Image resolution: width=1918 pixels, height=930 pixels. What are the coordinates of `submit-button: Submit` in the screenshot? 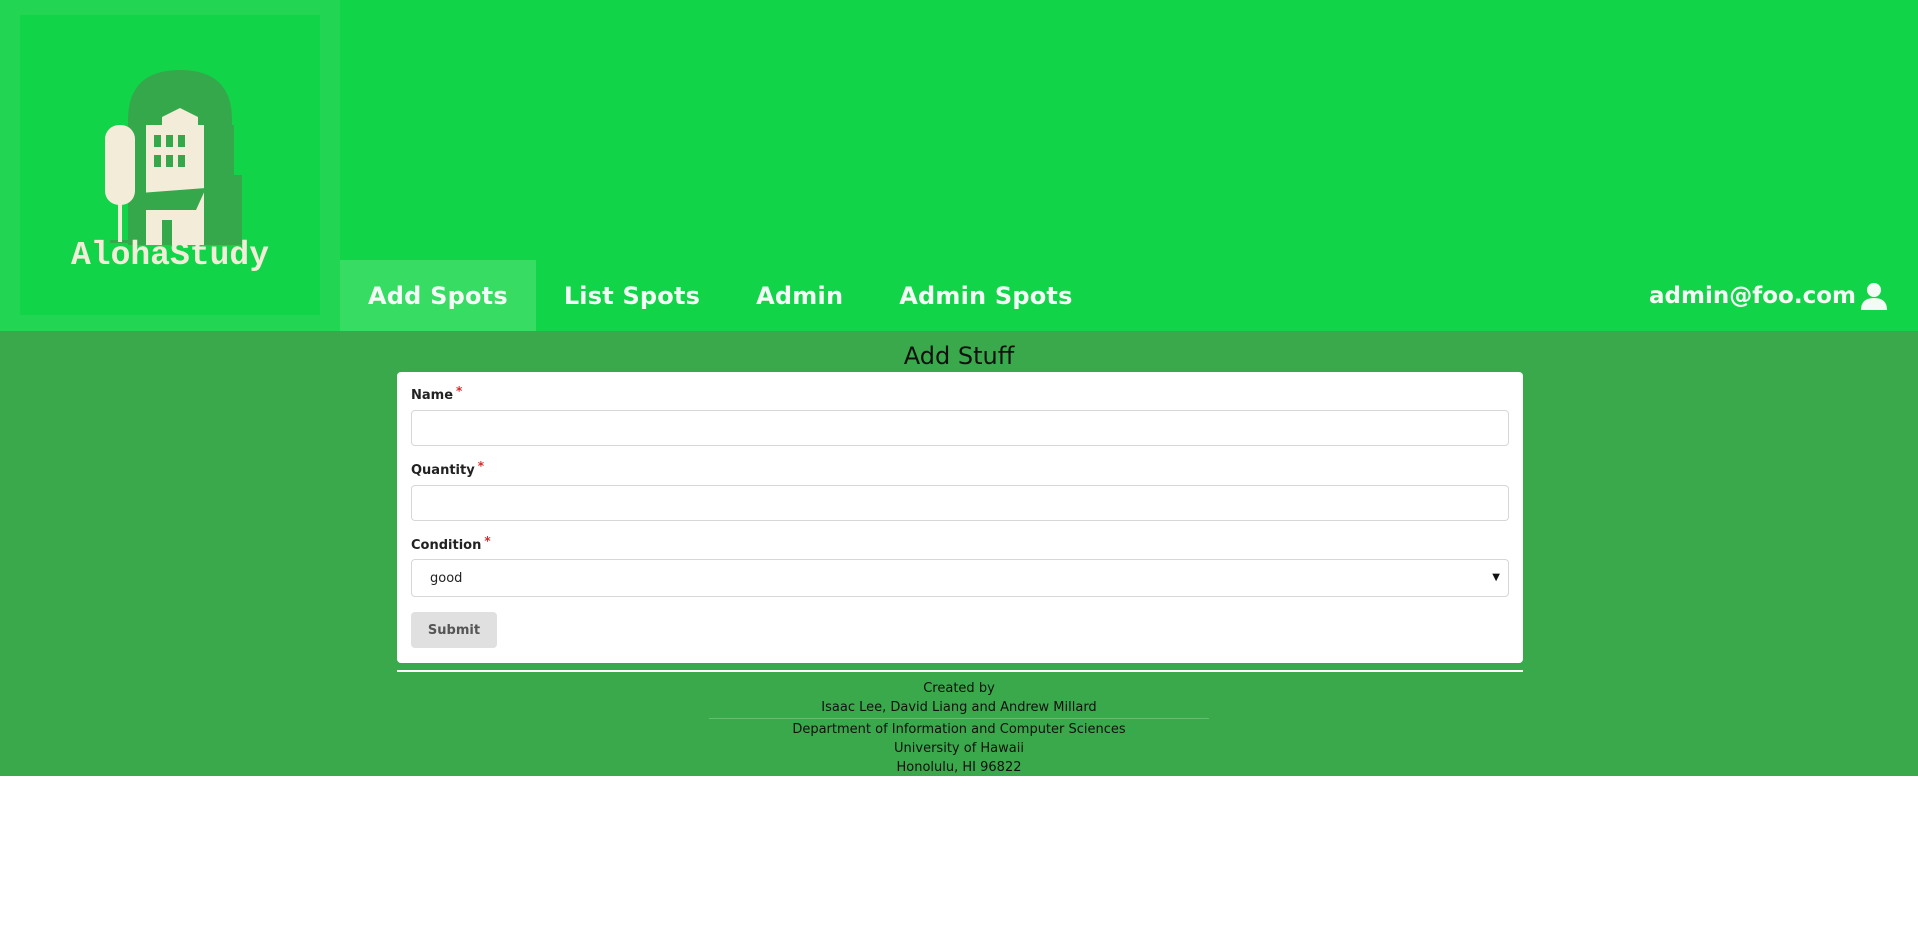 It's located at (454, 630).